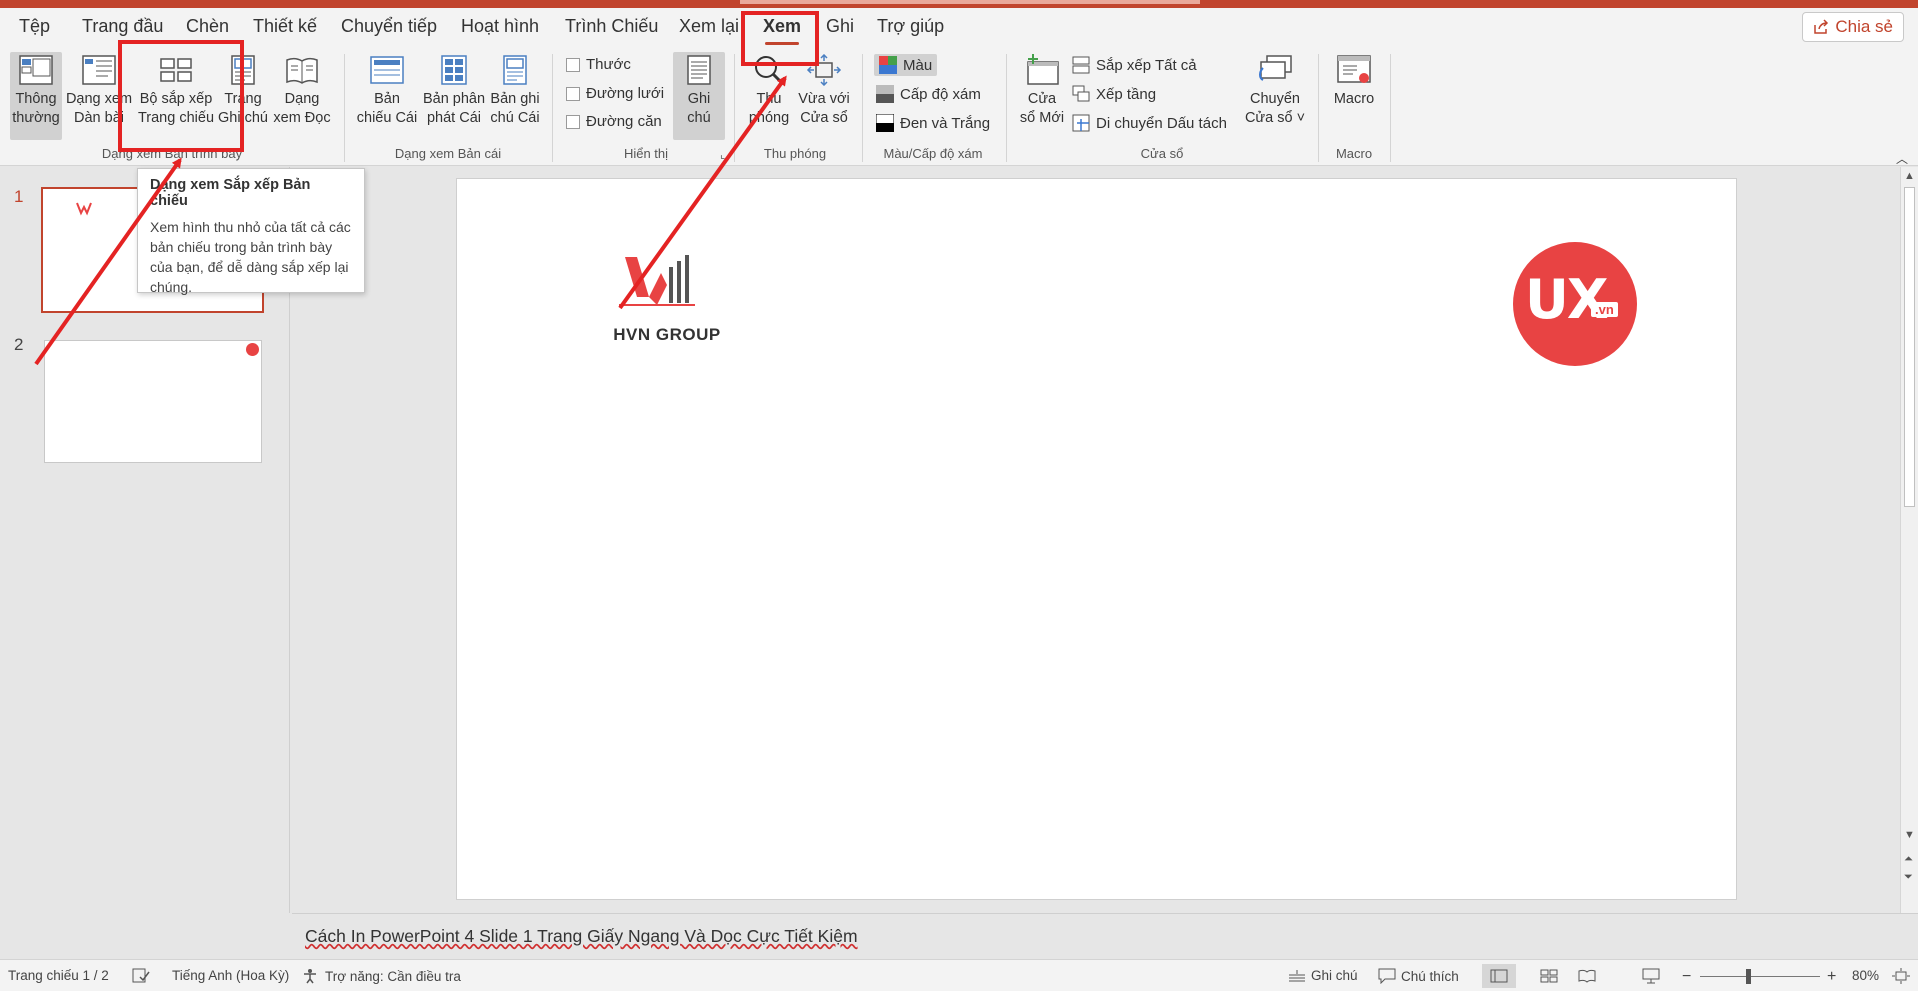 This screenshot has width=1918, height=991. Describe the element at coordinates (410, 220) in the screenshot. I see `annotation-arrows` at that location.